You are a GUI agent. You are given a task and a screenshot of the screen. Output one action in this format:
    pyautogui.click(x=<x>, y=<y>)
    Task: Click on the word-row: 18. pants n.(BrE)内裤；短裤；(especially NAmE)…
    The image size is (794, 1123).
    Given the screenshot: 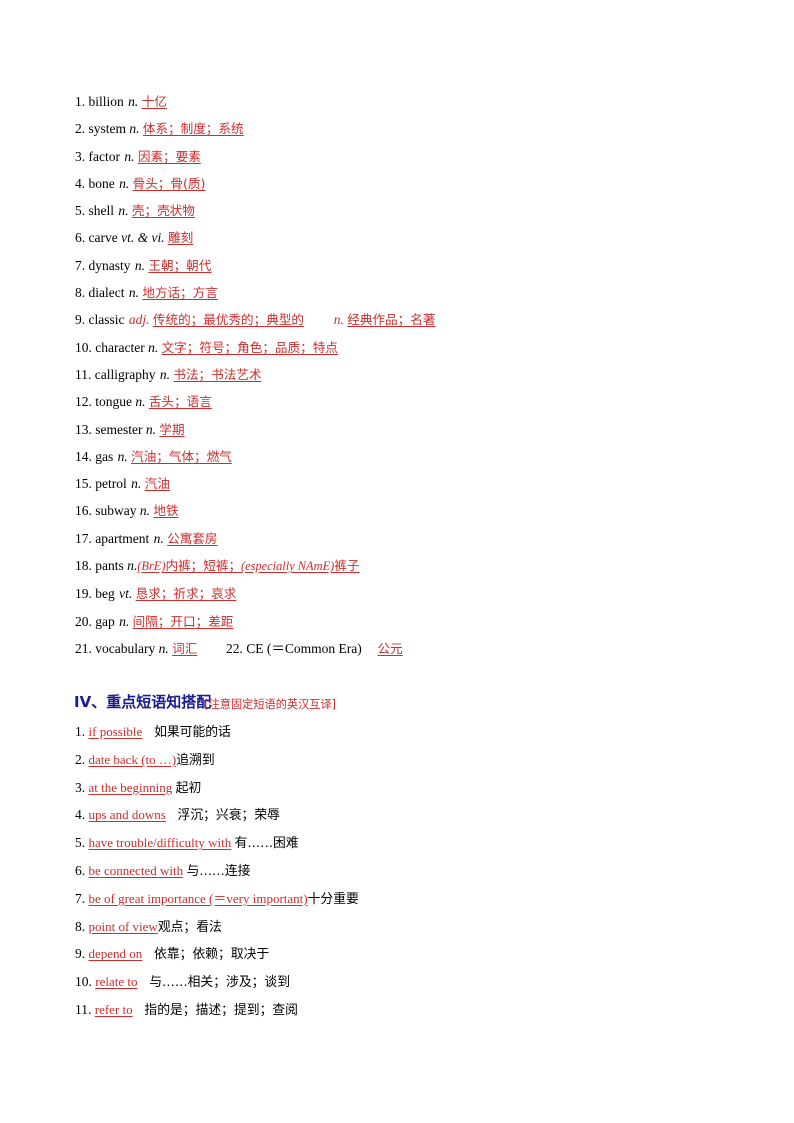 What is the action you would take?
    pyautogui.click(x=405, y=566)
    